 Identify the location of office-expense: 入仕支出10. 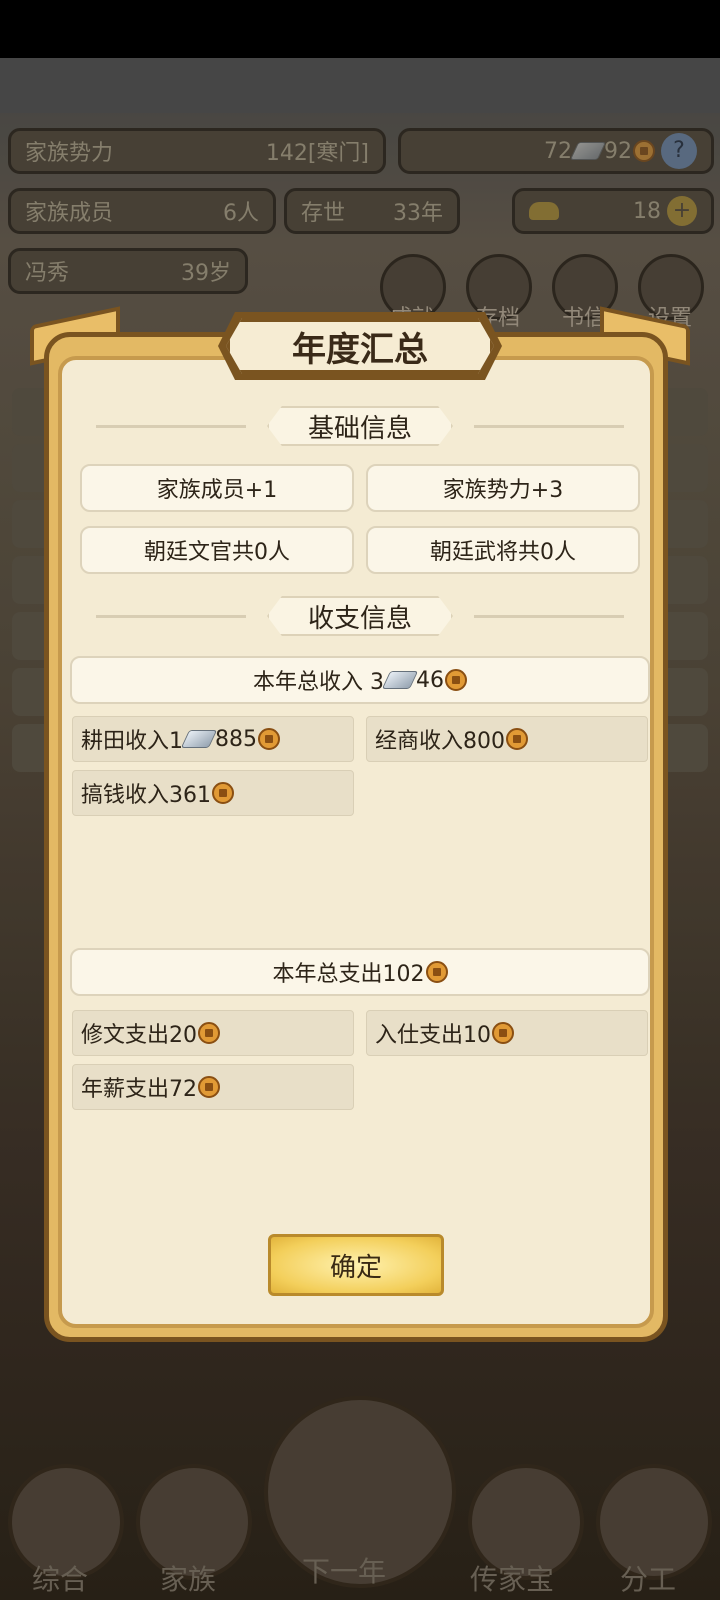
(507, 1033).